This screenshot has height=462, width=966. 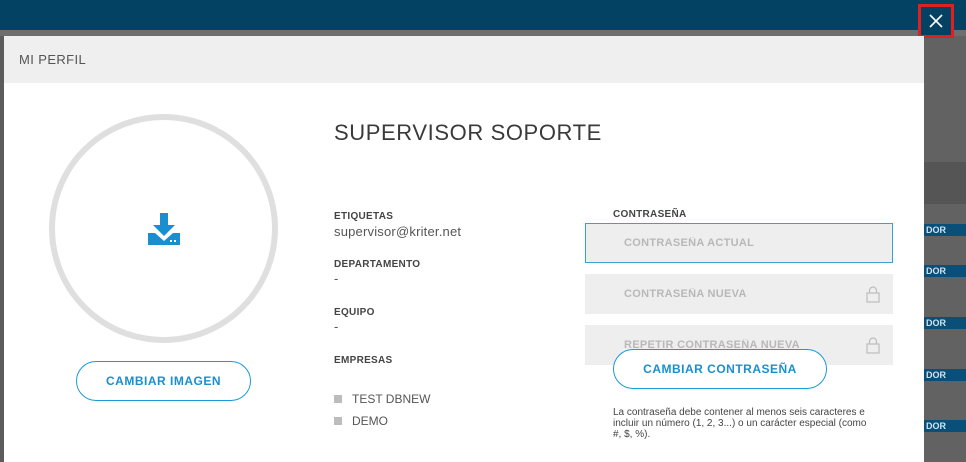 What do you see at coordinates (720, 369) in the screenshot?
I see `change-password-button: CAMBIAR CONTRASEÑA` at bounding box center [720, 369].